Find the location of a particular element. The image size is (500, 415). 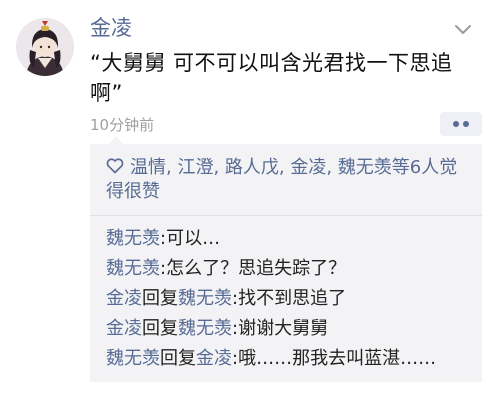

post-content: “大舅舅 可不可以叫含光君找一下思追啊” is located at coordinates (271, 78).